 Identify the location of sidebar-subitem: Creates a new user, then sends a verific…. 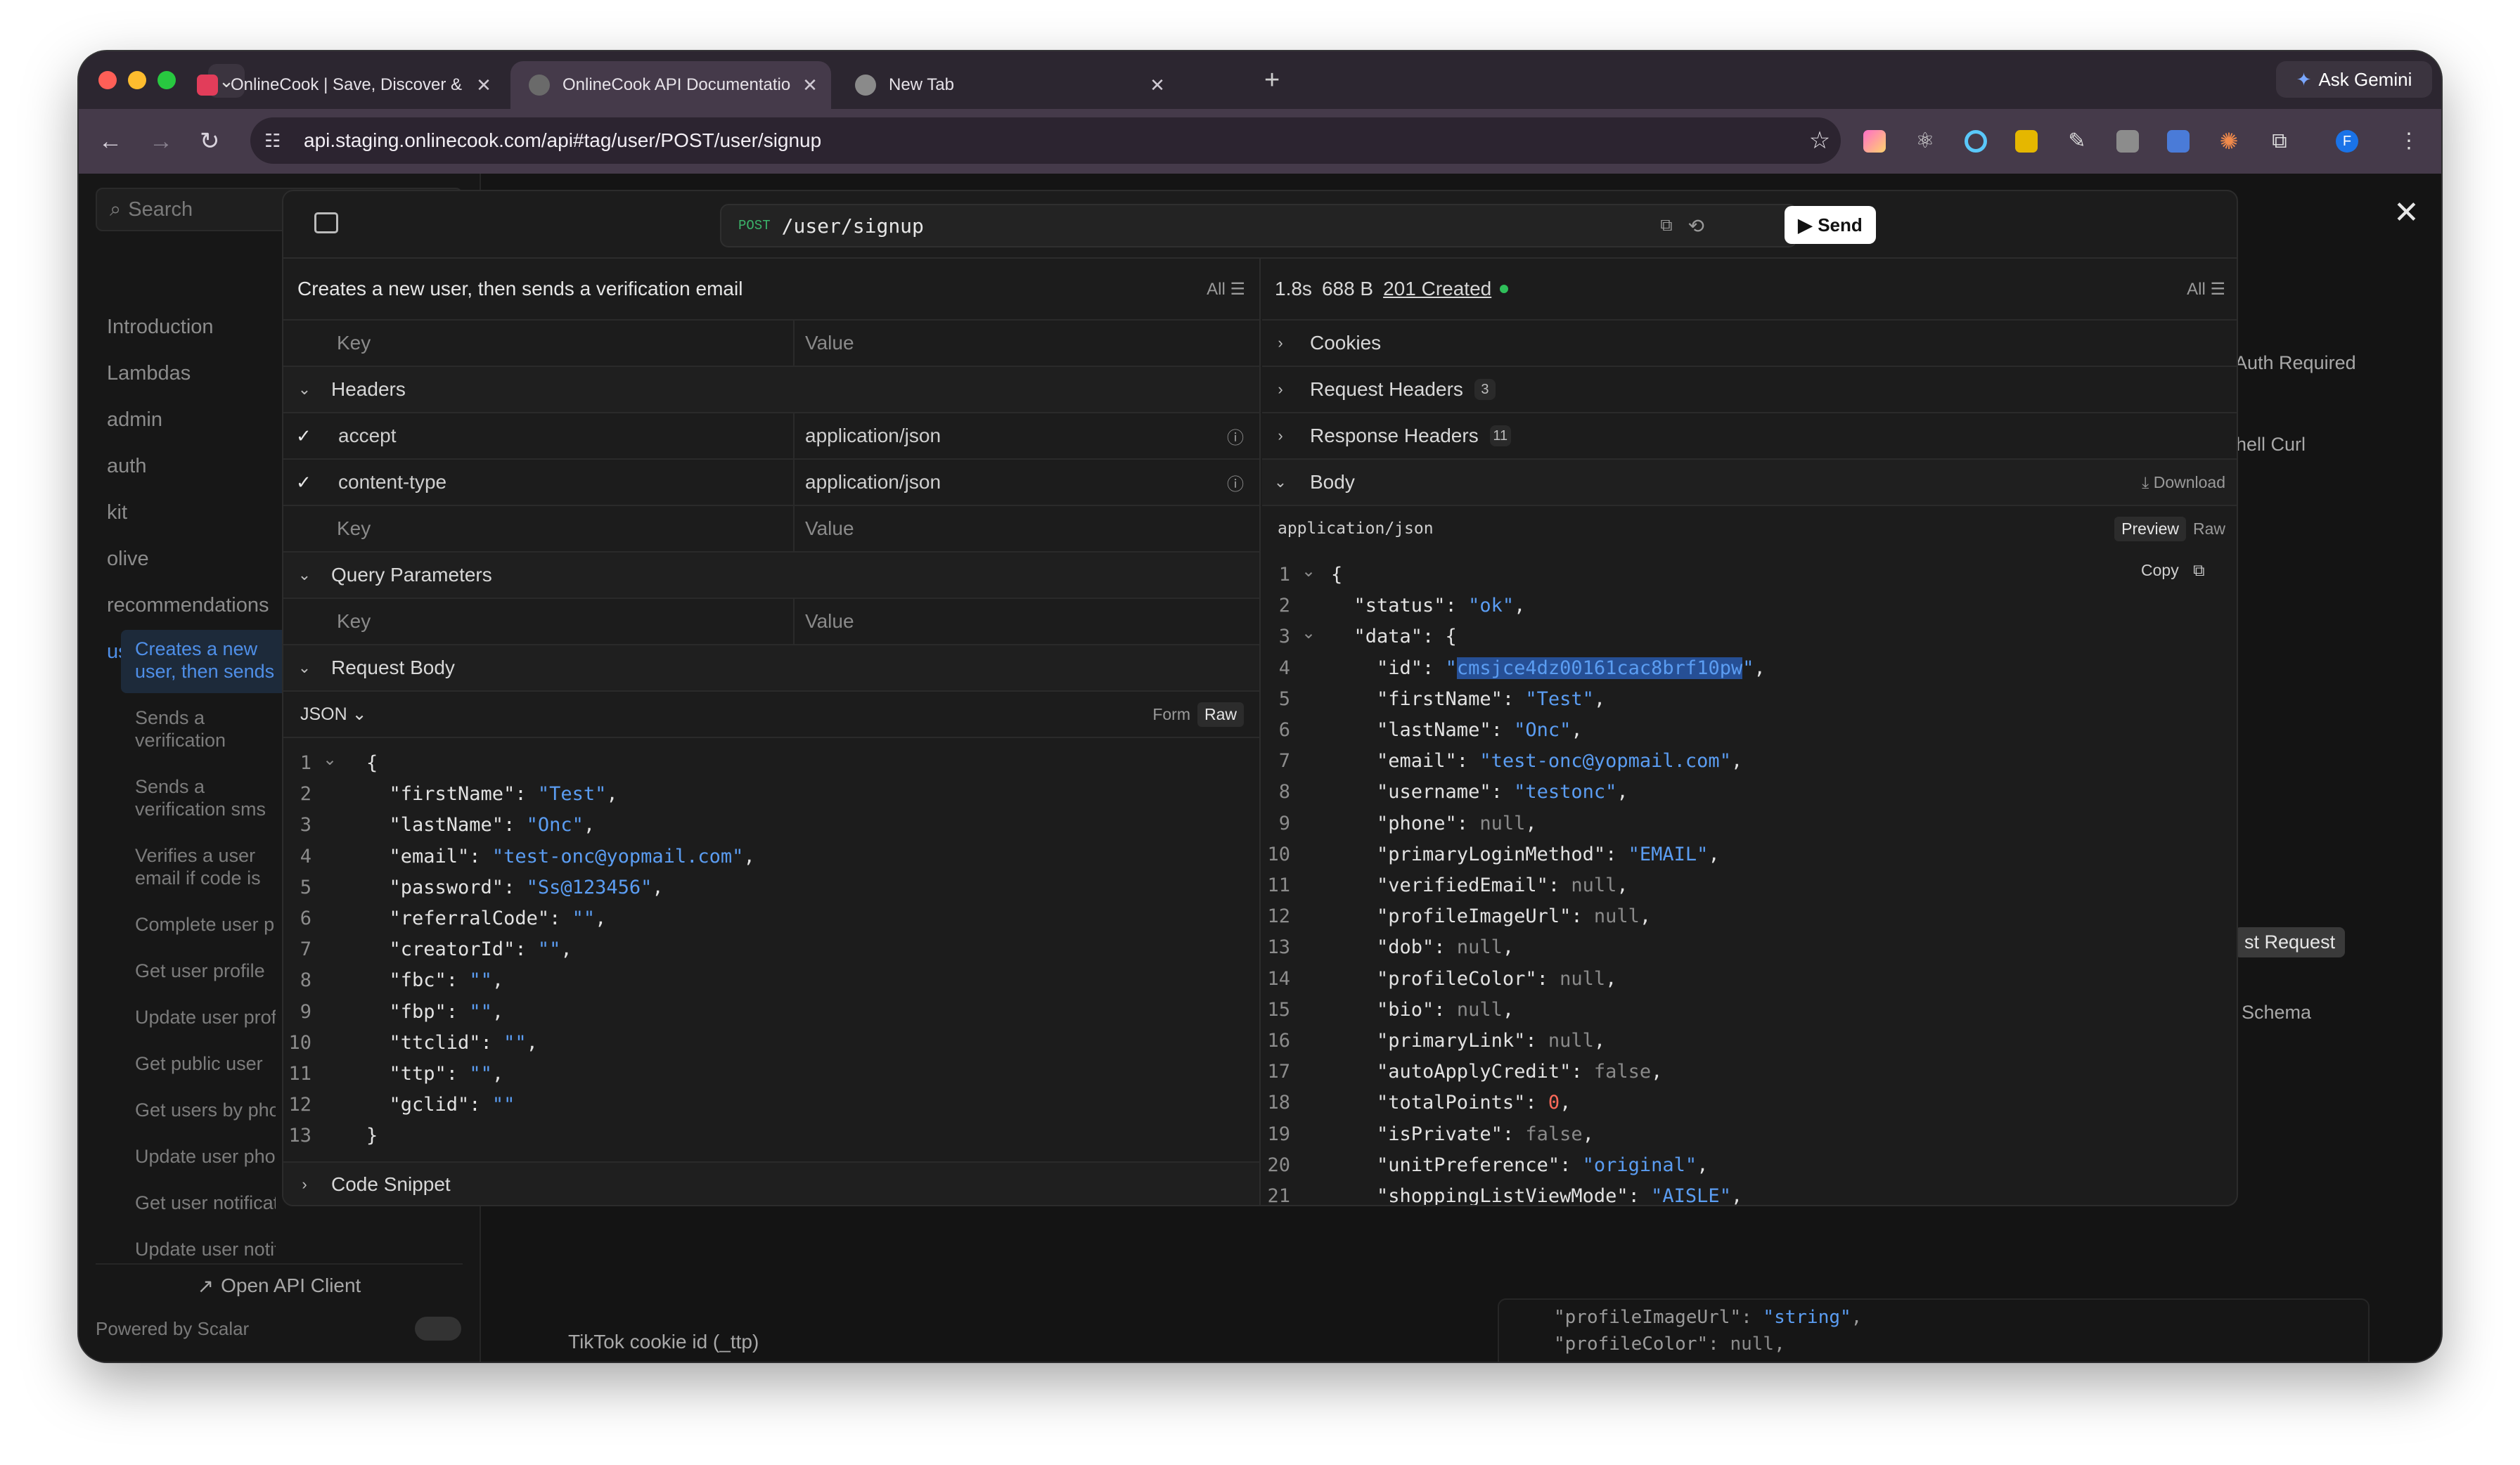
(205, 660).